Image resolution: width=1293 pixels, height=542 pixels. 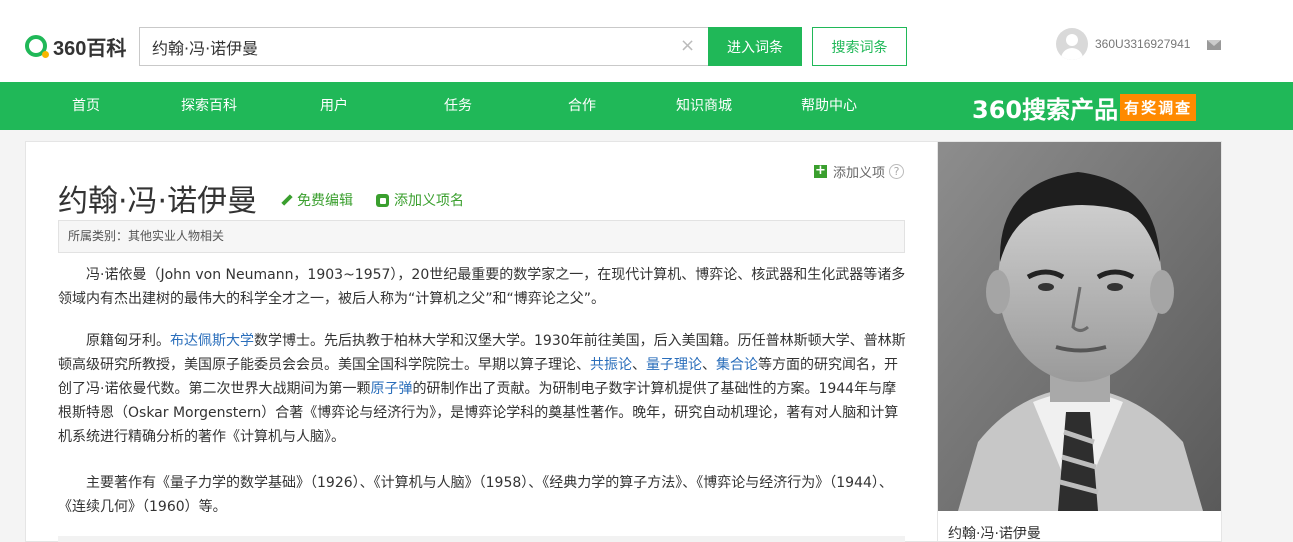 What do you see at coordinates (674, 365) in the screenshot?
I see `link-quantum-theory: 量子理论` at bounding box center [674, 365].